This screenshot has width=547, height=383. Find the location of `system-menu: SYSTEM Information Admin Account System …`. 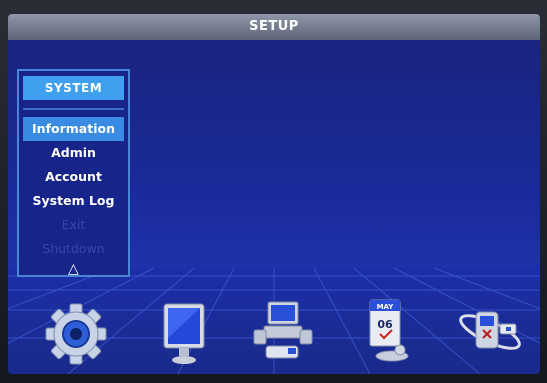

system-menu: SYSTEM Information Admin Account System … is located at coordinates (73, 173).